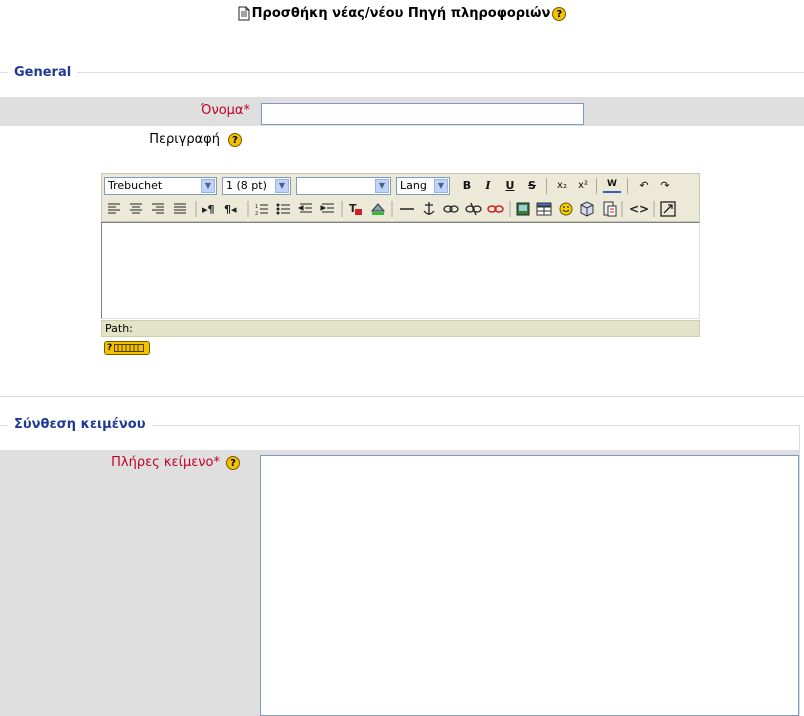 The width and height of the screenshot is (804, 716). I want to click on align-left-icon, so click(114, 208).